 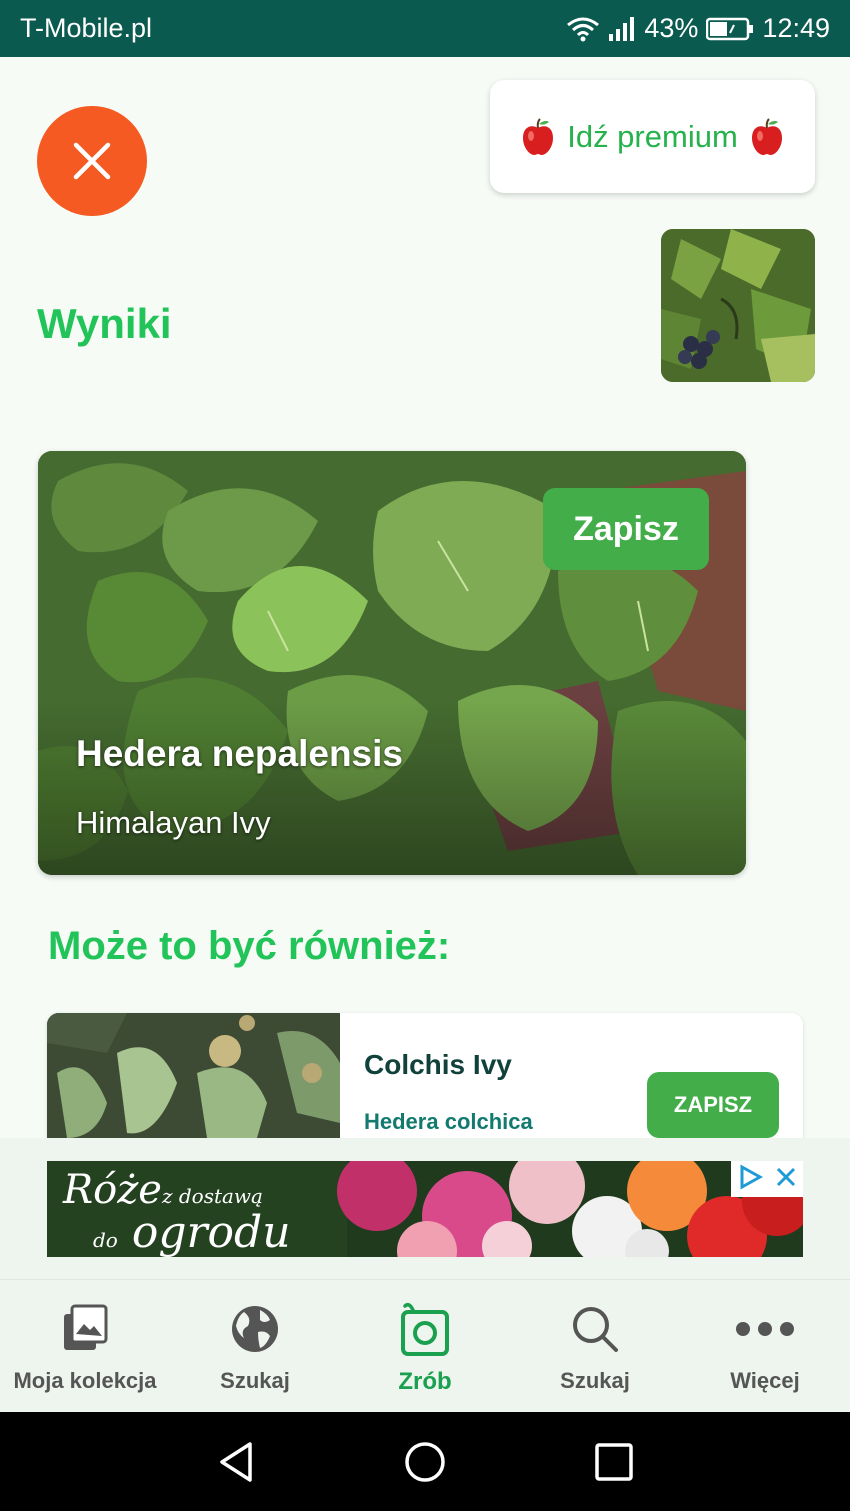 I want to click on search-icon, so click(x=595, y=1329).